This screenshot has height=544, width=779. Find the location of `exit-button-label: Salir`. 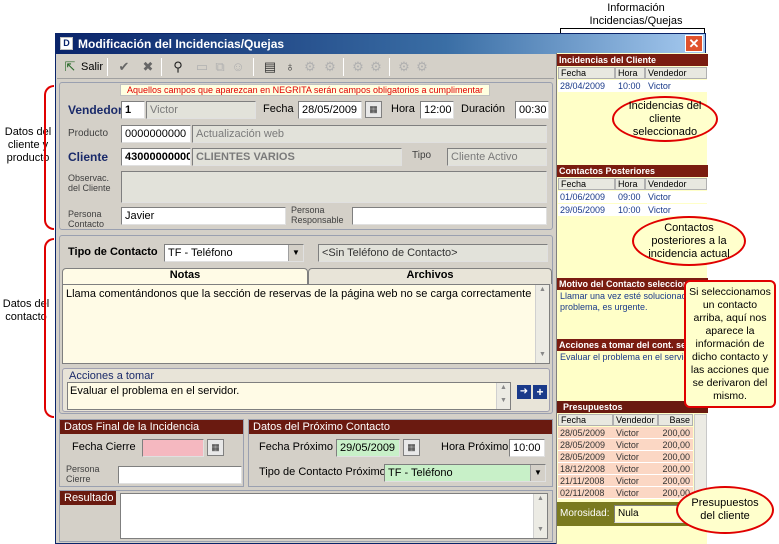

exit-button-label: Salir is located at coordinates (92, 67).